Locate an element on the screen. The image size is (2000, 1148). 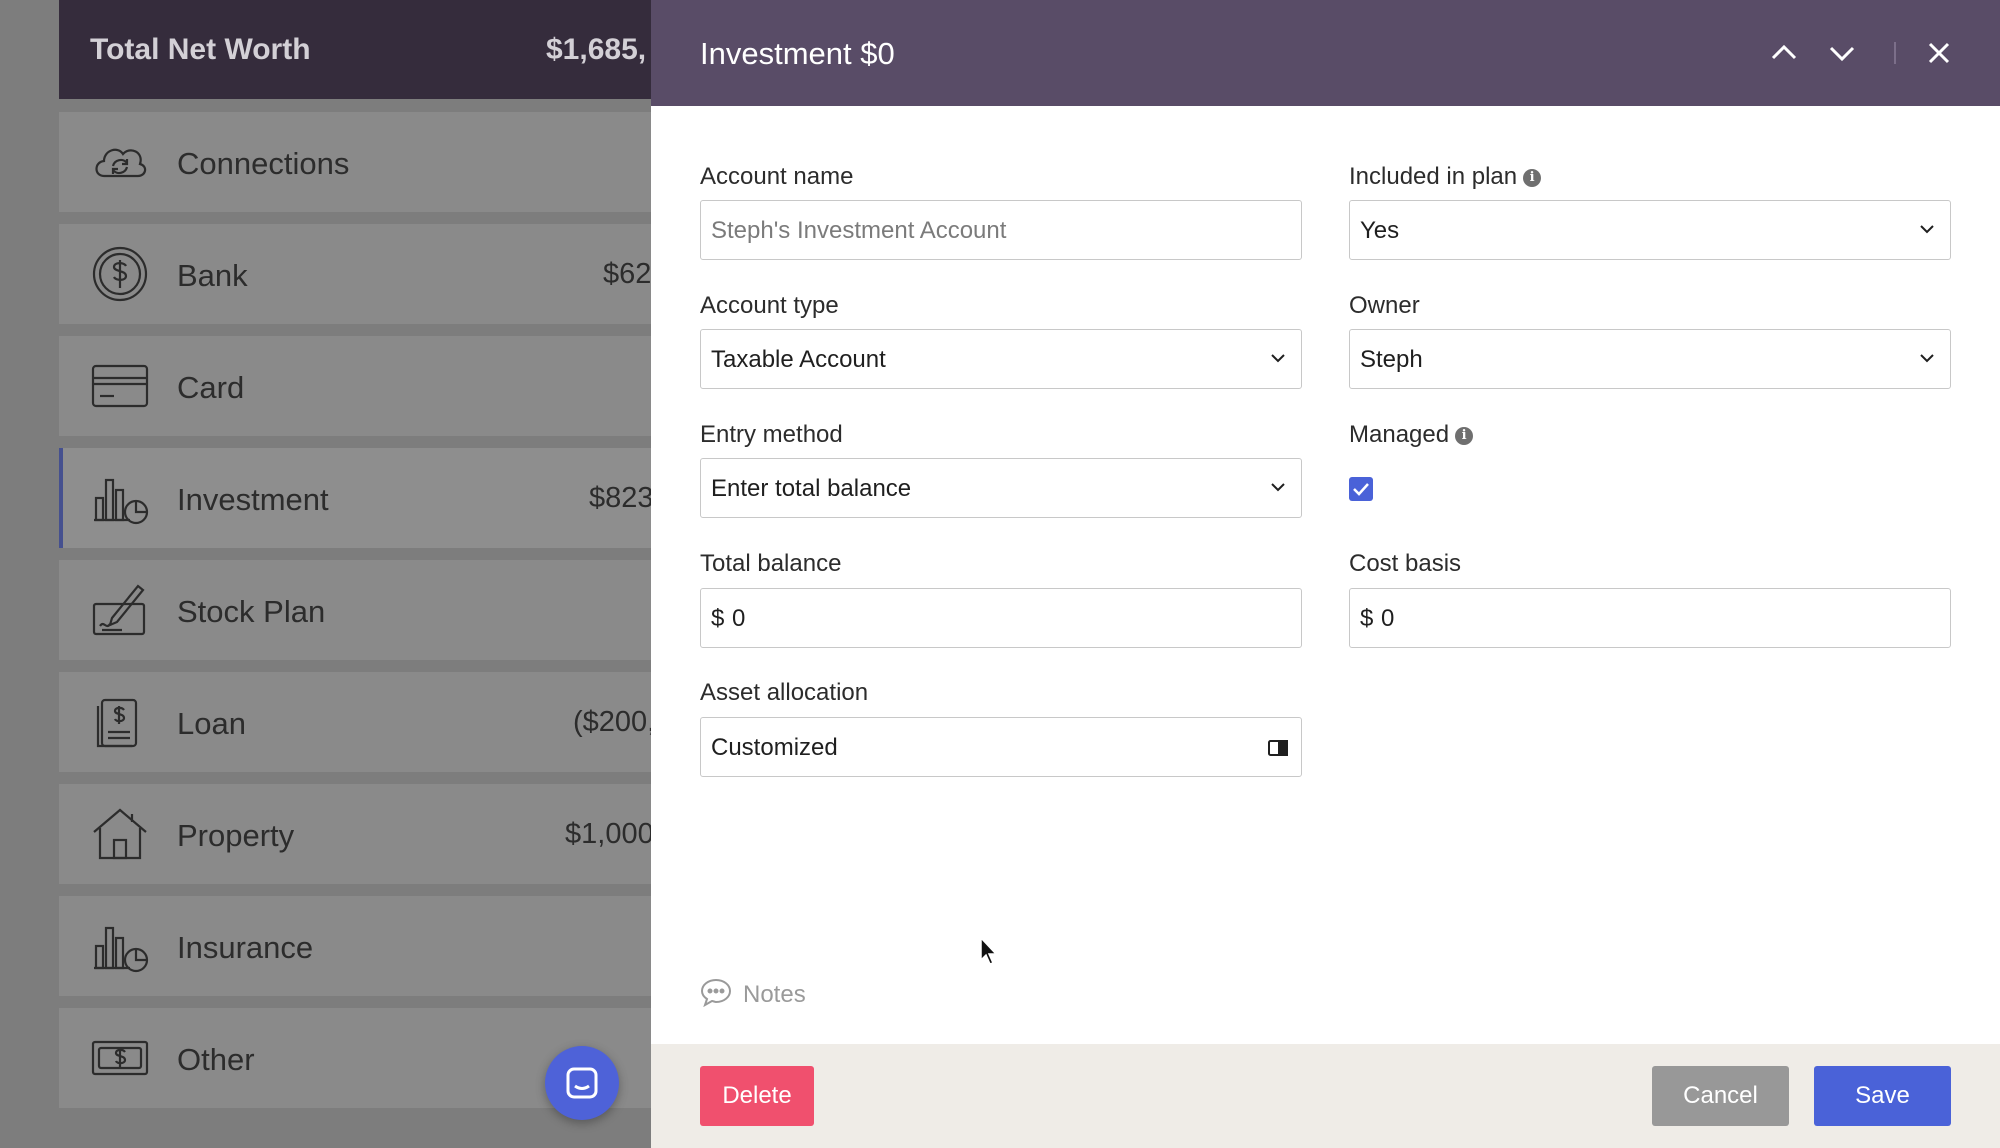
panel-toggle-icon is located at coordinates (1278, 748).